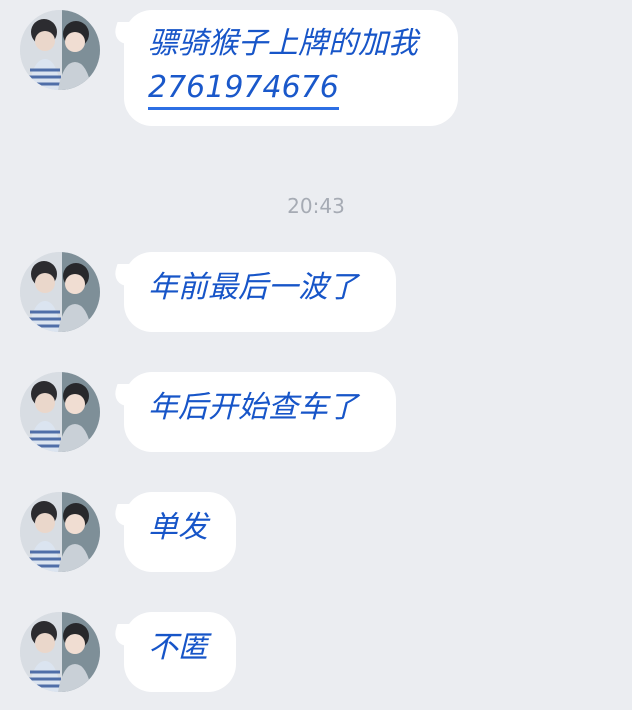 This screenshot has width=632, height=710. Describe the element at coordinates (253, 407) in the screenshot. I see `message-text: 年后开始查车了` at that location.